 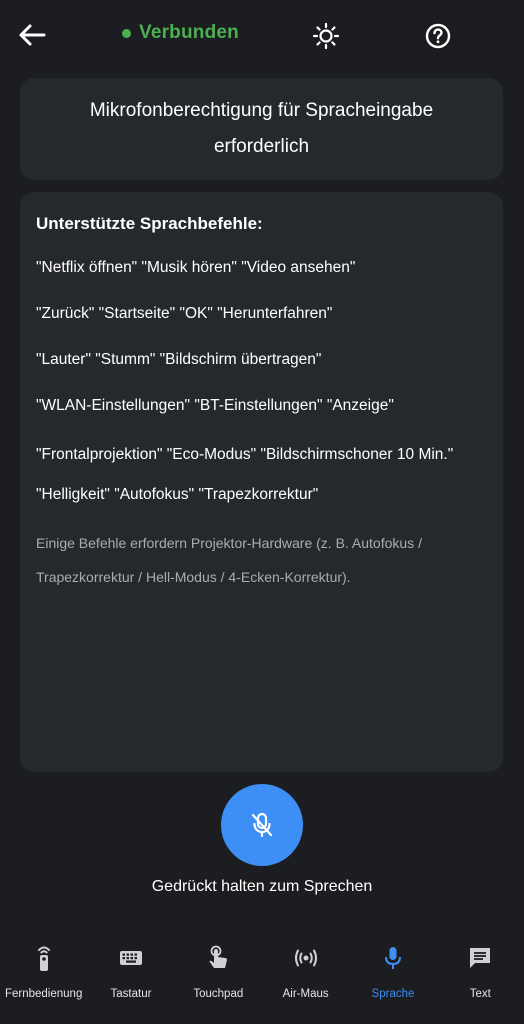 I want to click on back-button, so click(x=31, y=35).